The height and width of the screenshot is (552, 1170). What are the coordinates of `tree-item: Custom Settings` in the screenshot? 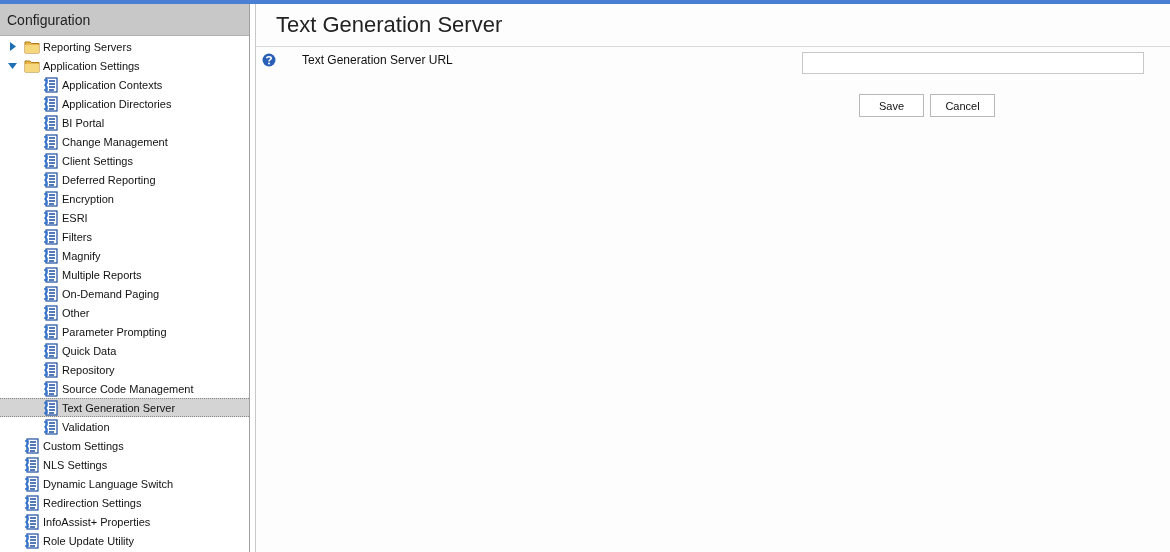 It's located at (124, 445).